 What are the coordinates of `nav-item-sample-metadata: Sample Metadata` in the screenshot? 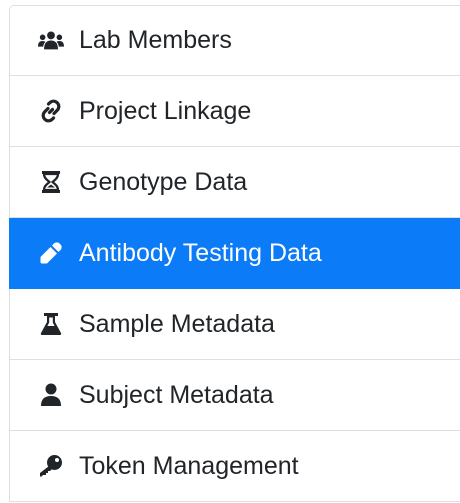 It's located at (234, 324).